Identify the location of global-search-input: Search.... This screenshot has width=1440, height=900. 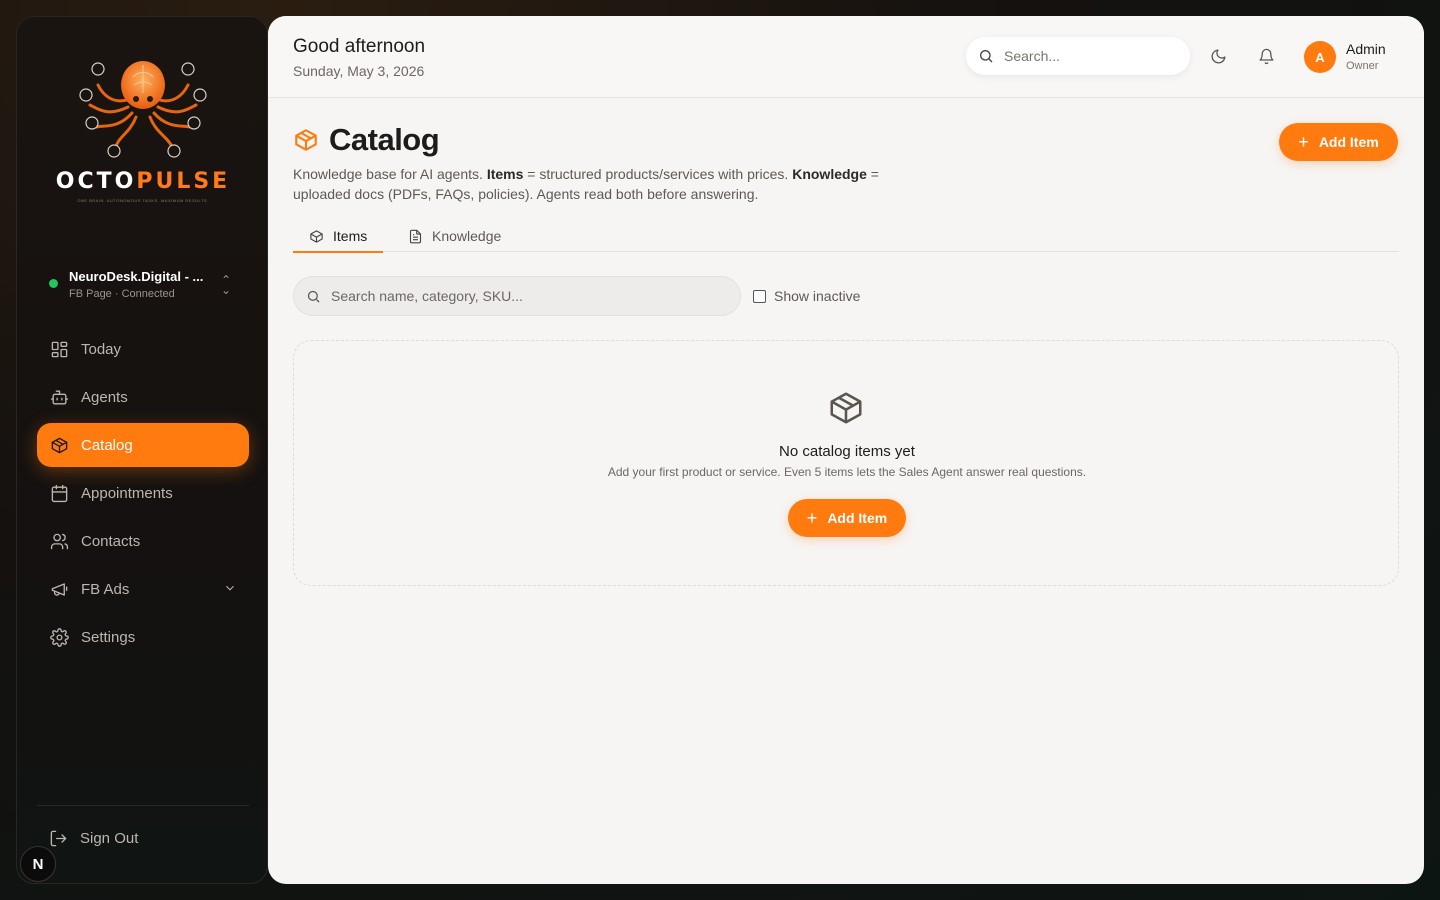
(1078, 56).